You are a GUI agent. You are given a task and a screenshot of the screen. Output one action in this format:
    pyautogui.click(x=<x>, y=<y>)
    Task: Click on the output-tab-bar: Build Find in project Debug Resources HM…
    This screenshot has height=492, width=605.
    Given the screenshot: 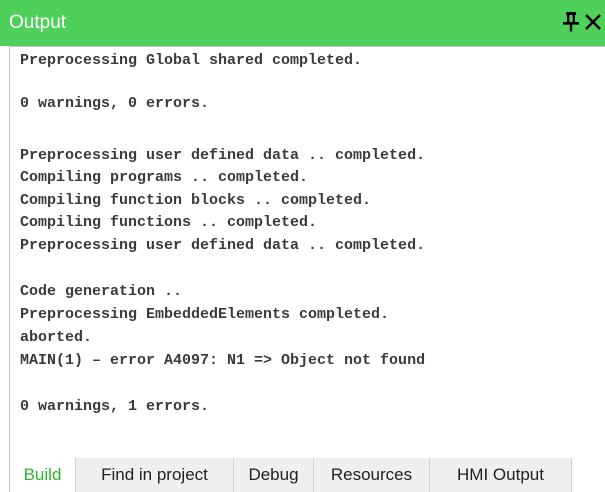 What is the action you would take?
    pyautogui.click(x=307, y=475)
    